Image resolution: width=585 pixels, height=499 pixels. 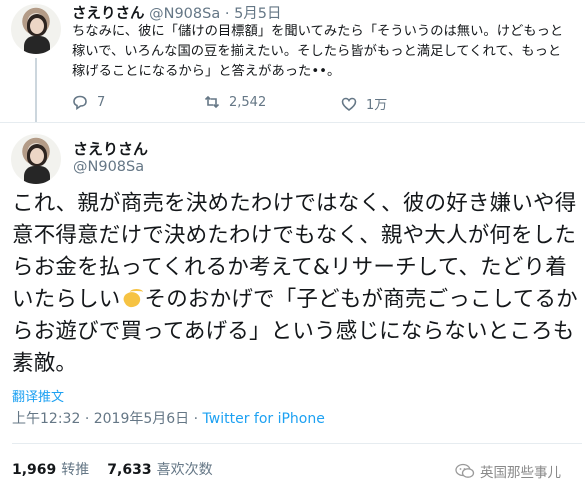 What do you see at coordinates (264, 419) in the screenshot?
I see `tweet-source-link: Twitter for iPhone` at bounding box center [264, 419].